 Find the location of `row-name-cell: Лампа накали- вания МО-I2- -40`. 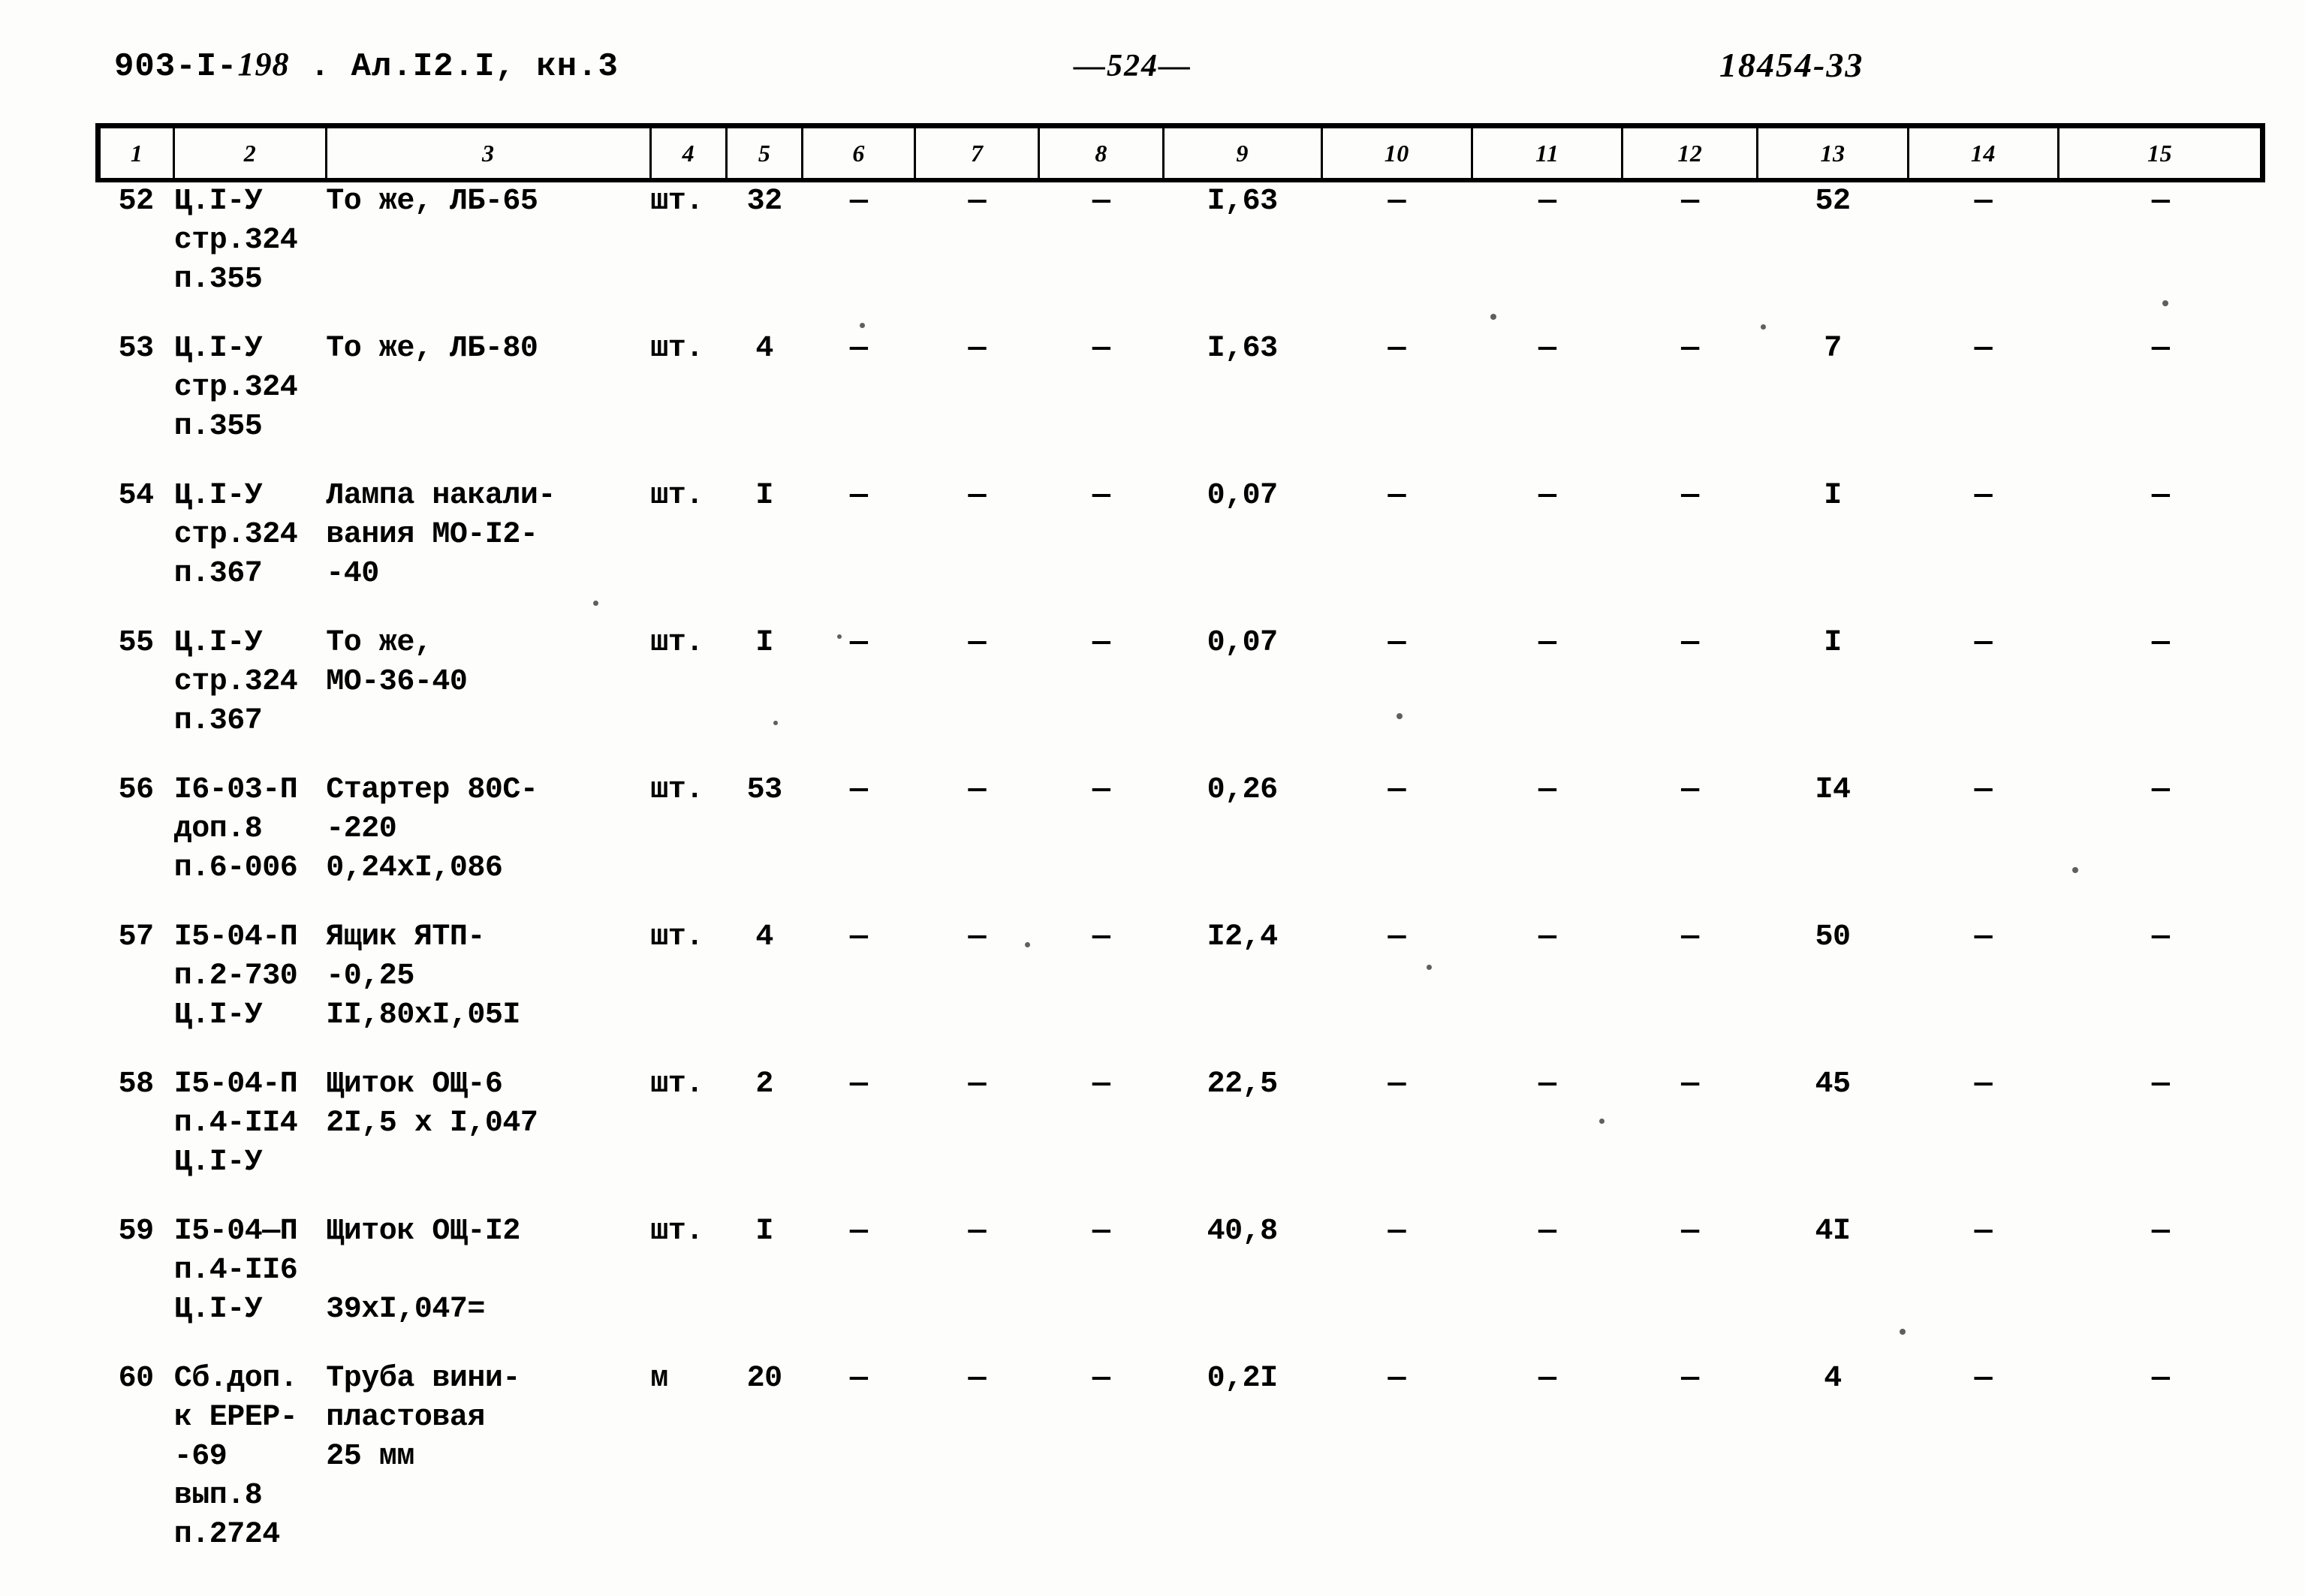

row-name-cell: Лампа накали- вания МО-I2- -40 is located at coordinates (488, 535).